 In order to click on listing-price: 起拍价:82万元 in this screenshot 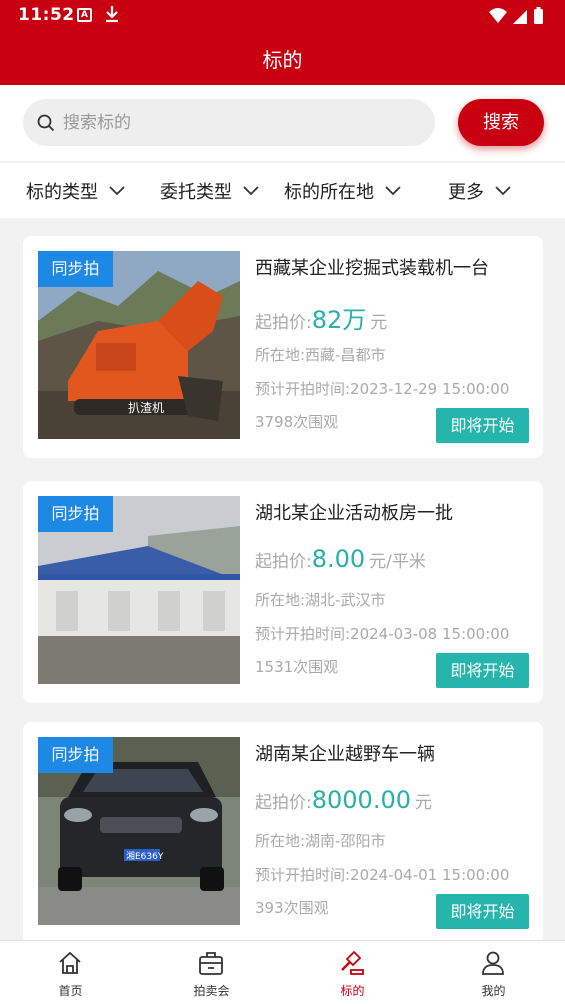, I will do `click(321, 317)`.